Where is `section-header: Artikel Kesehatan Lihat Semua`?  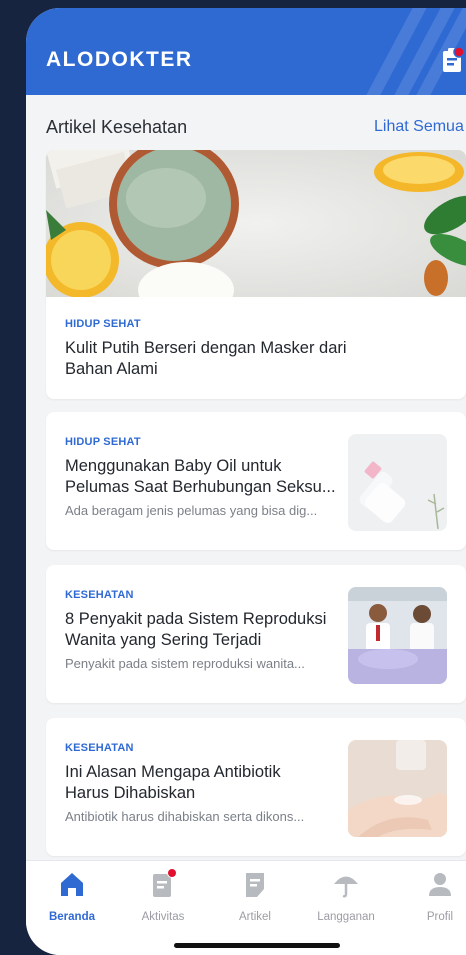 section-header: Artikel Kesehatan Lihat Semua is located at coordinates (246, 123).